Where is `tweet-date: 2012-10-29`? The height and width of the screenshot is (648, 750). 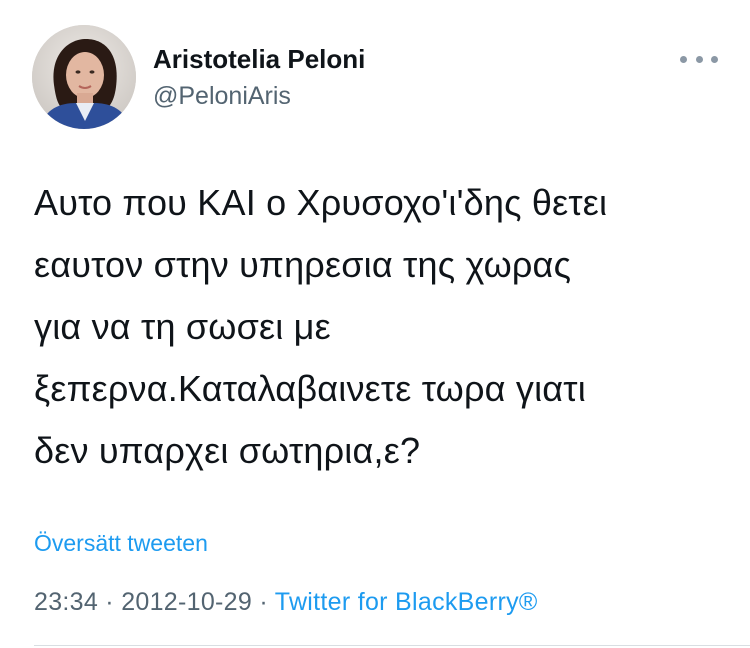
tweet-date: 2012-10-29 is located at coordinates (186, 602).